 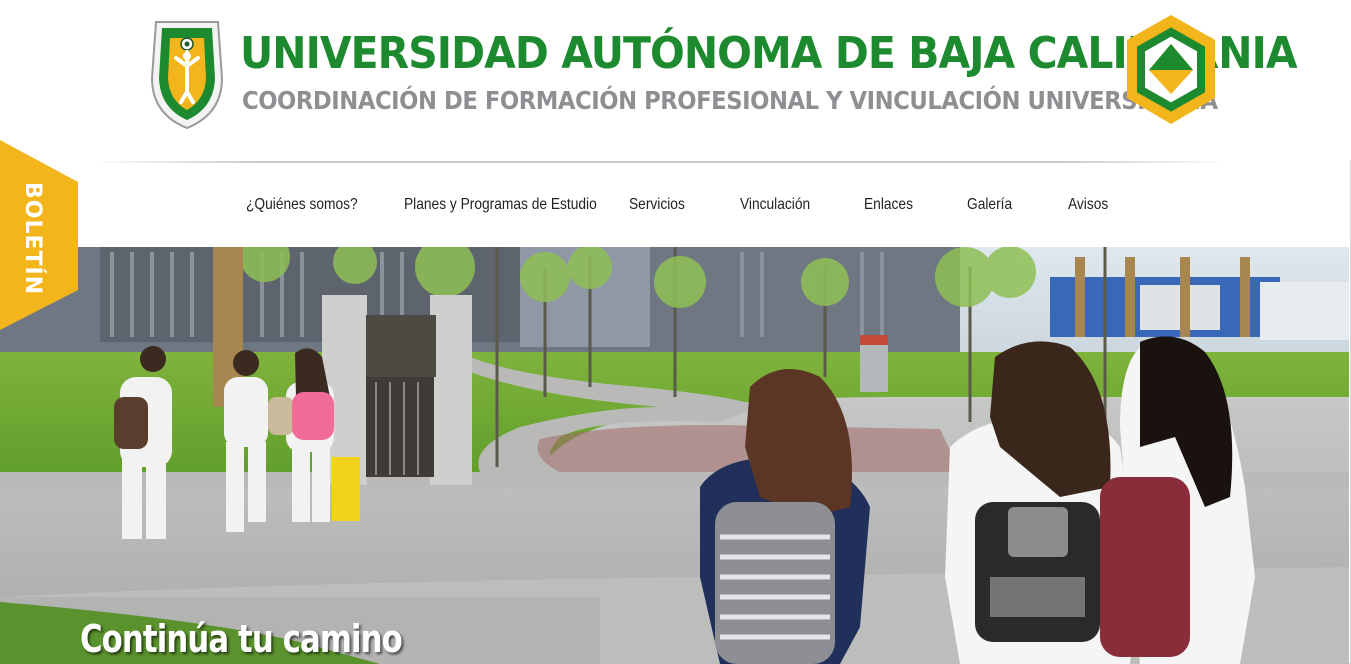 What do you see at coordinates (241, 639) in the screenshot?
I see `hero-caption: Continúa tu camino` at bounding box center [241, 639].